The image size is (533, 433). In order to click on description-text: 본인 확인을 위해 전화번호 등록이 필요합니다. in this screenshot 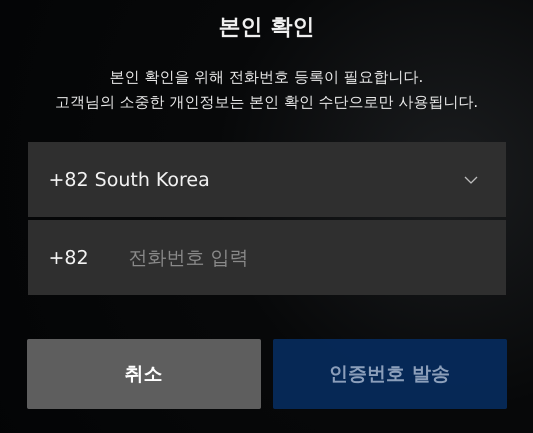, I will do `click(267, 77)`.